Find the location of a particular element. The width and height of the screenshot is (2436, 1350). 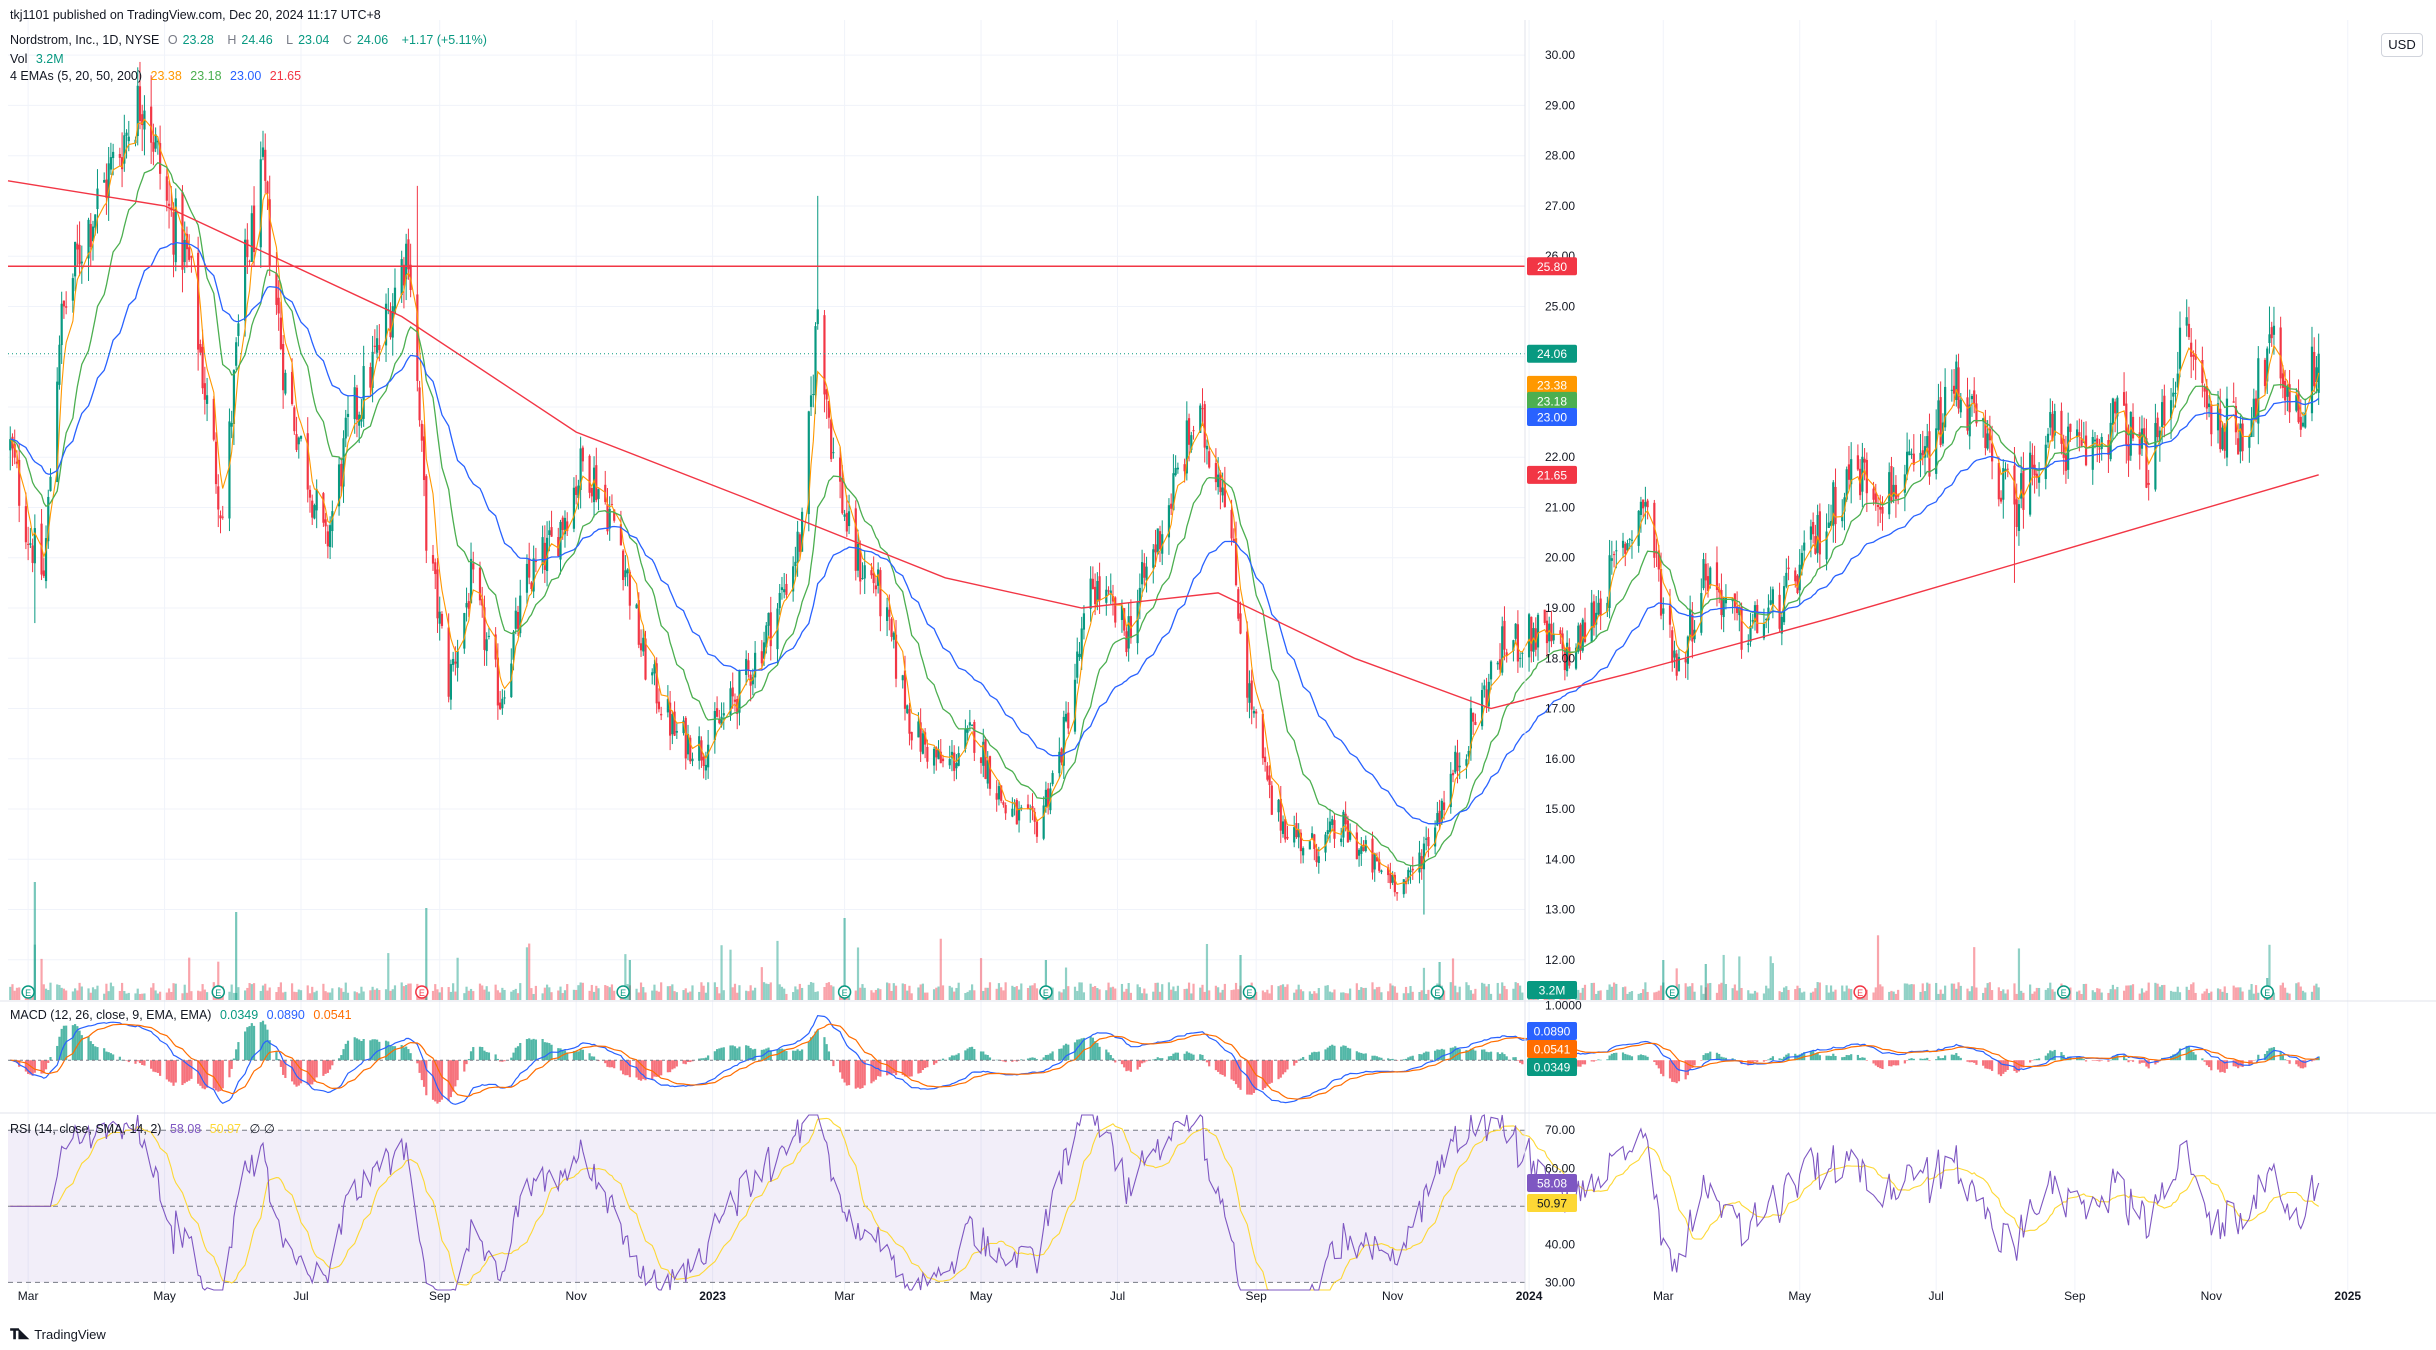

tradingview-brand: 𝐓◣ TradingView is located at coordinates (58, 1334).